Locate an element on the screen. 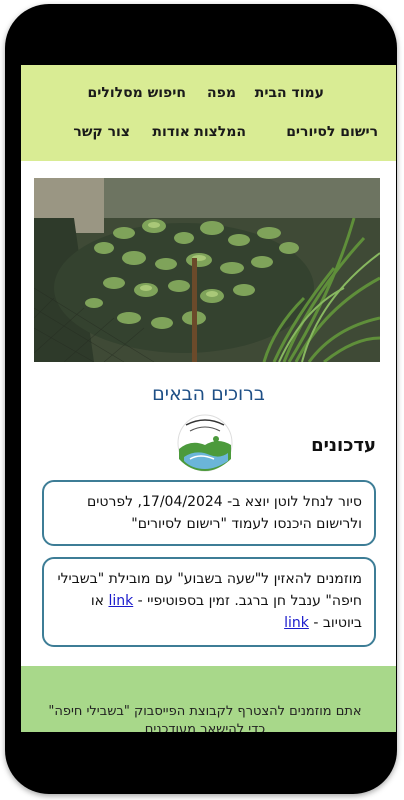 The image size is (404, 800). spotify-link: link is located at coordinates (120, 601).